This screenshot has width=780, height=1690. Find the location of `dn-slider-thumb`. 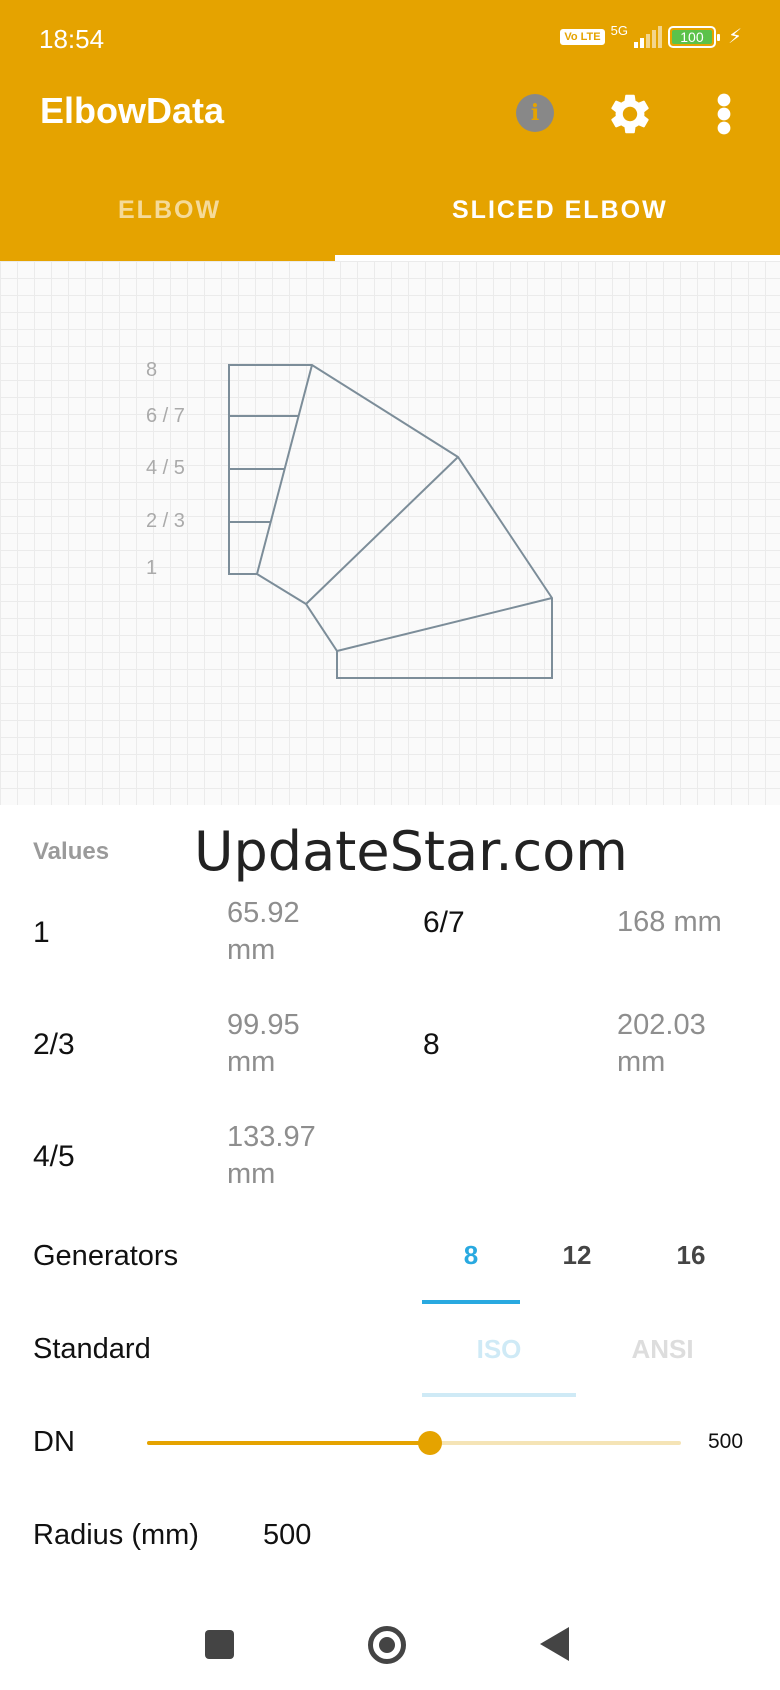

dn-slider-thumb is located at coordinates (430, 1443).